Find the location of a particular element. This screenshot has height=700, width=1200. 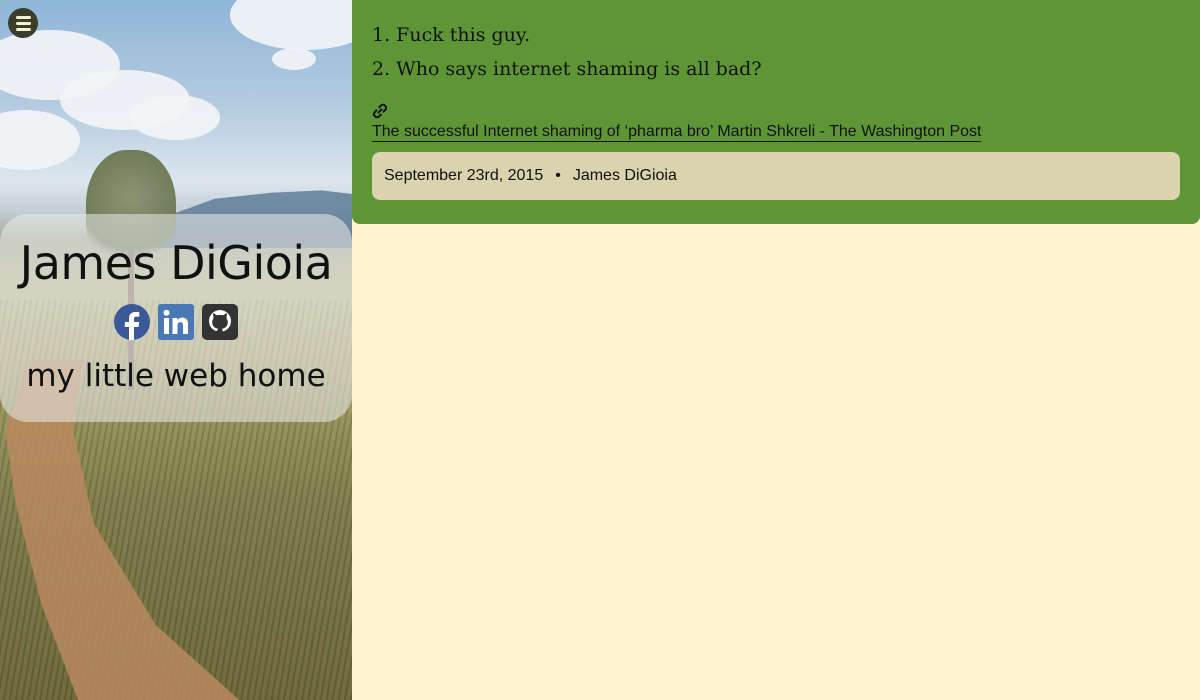

post-author: James DiGioia is located at coordinates (624, 175).